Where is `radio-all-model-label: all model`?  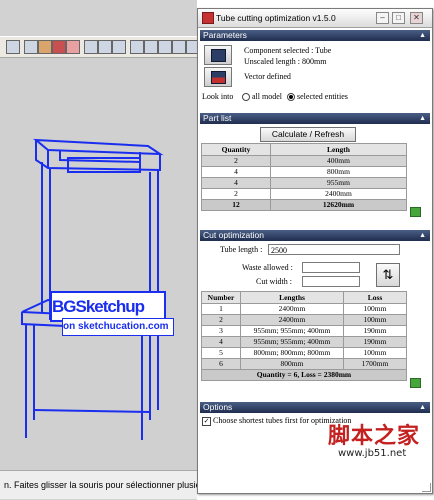
radio-all-model-label: all model is located at coordinates (267, 96).